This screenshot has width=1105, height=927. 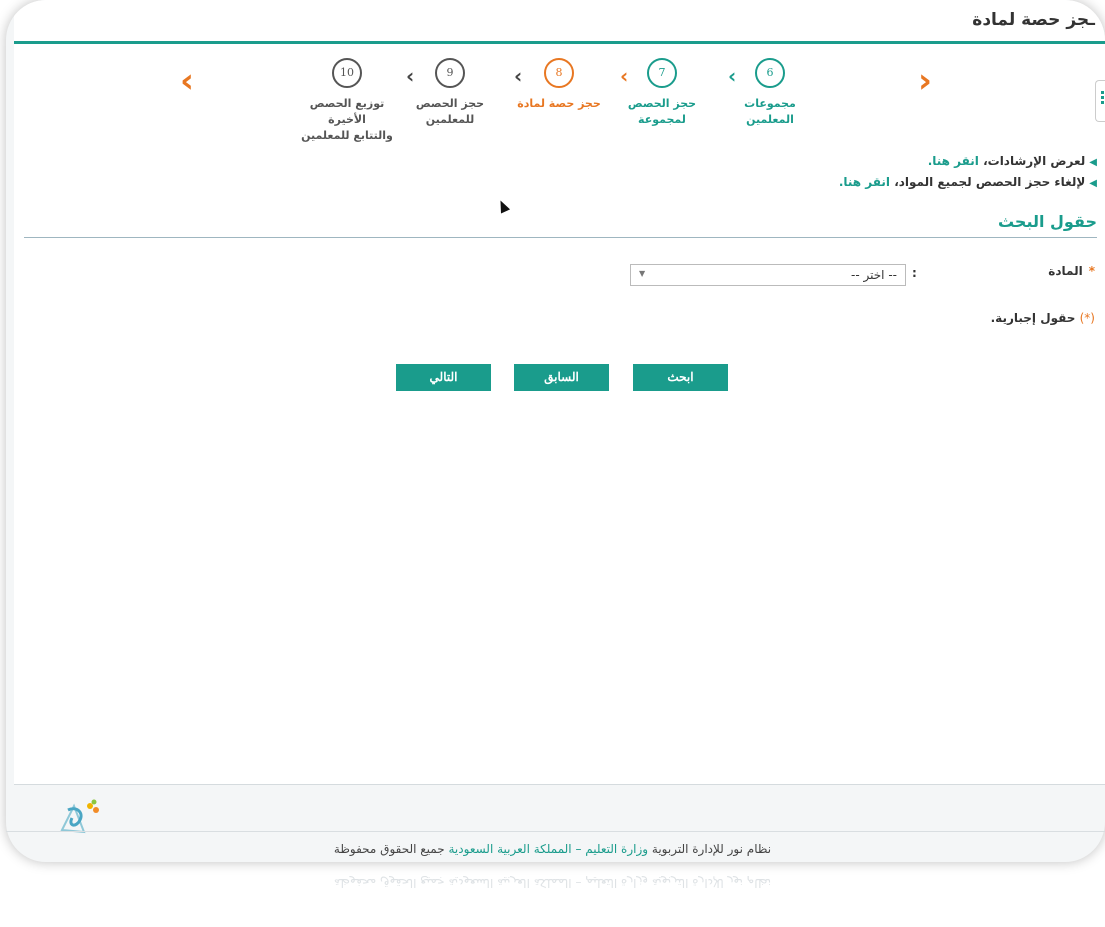 What do you see at coordinates (503, 206) in the screenshot?
I see `mouse-cursor-icon` at bounding box center [503, 206].